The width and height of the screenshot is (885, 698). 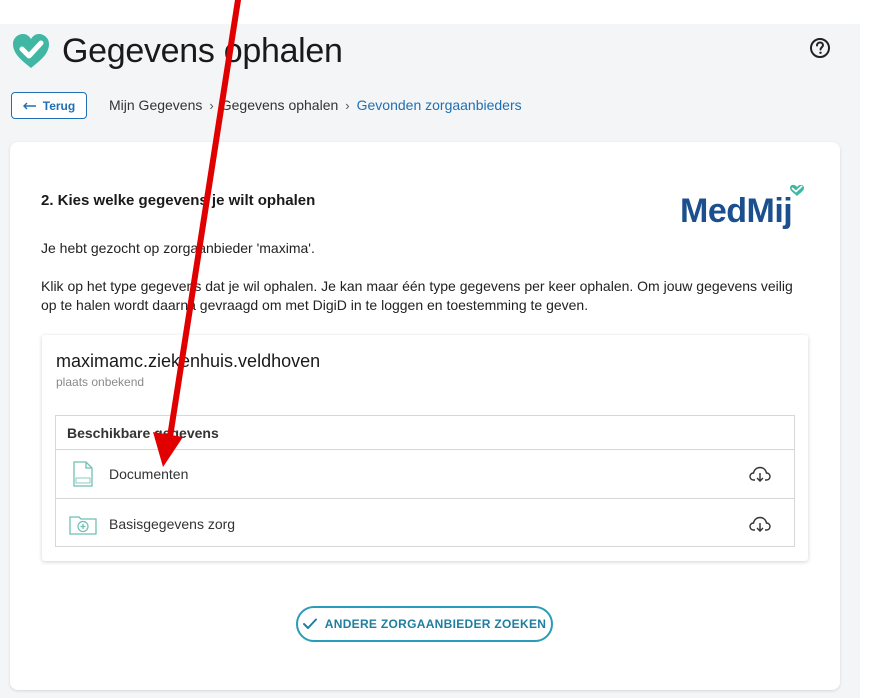 I want to click on back-button: Terug, so click(x=49, y=105).